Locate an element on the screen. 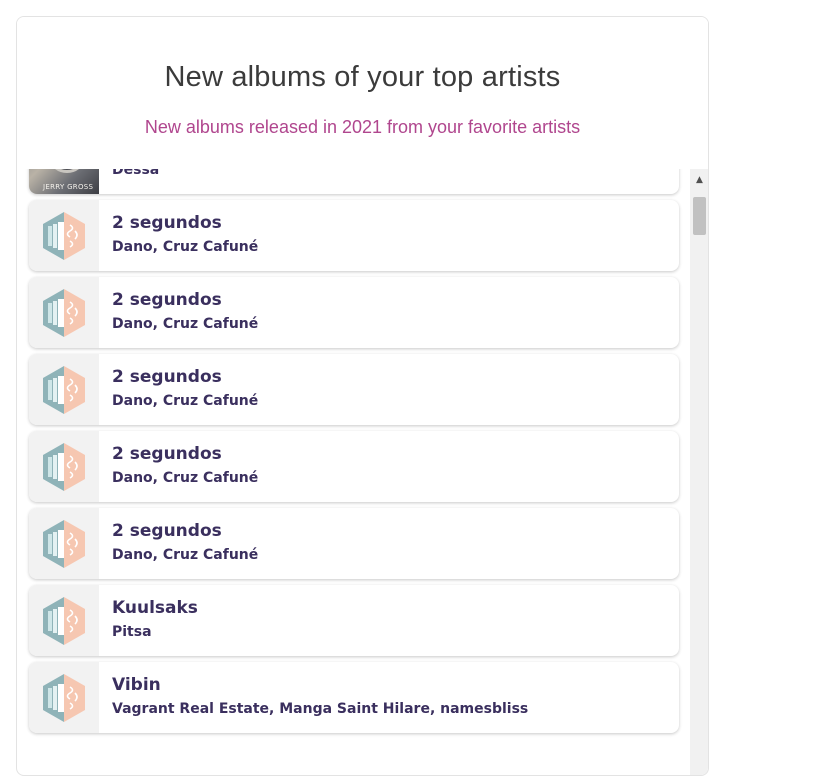  album-artists: Pitsa is located at coordinates (132, 632).